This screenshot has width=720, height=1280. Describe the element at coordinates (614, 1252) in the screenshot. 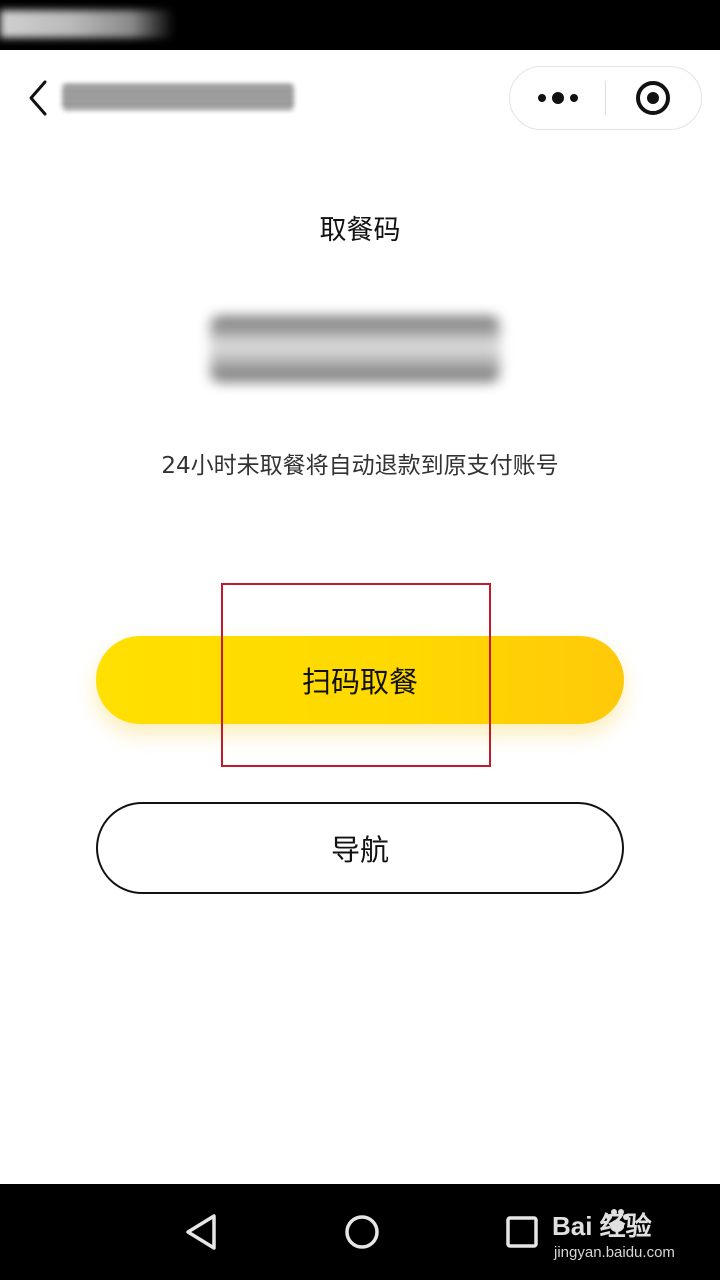

I see `watermark-url: jingyan.baidu.com` at that location.